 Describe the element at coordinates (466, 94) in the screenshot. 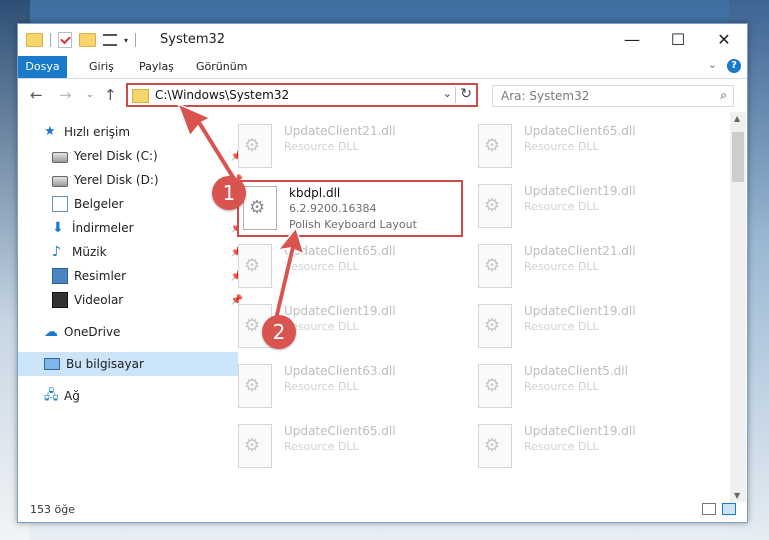

I see `refresh-icon: ↻` at that location.